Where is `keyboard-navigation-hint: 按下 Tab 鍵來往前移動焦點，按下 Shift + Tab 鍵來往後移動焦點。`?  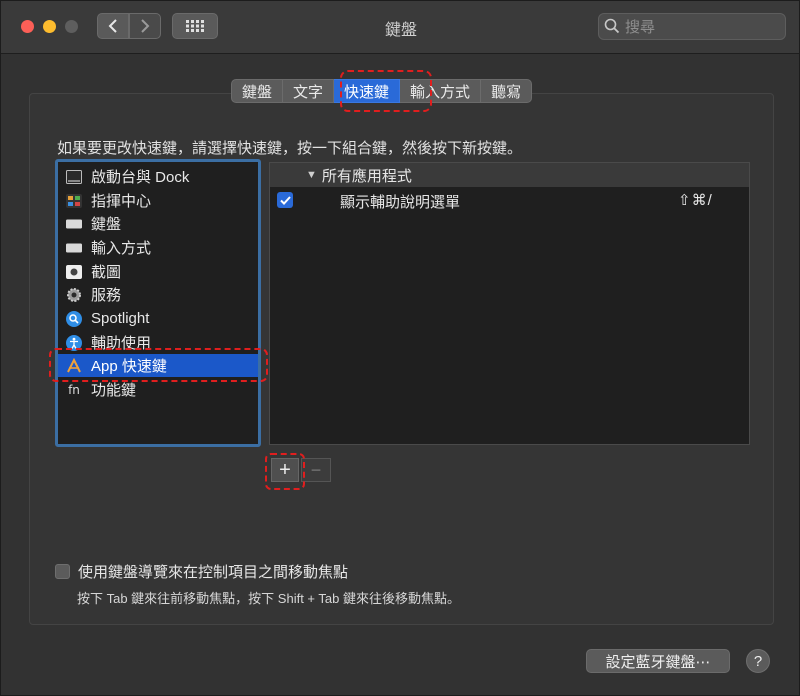
keyboard-navigation-hint: 按下 Tab 鍵來往前移動焦點，按下 Shift + Tab 鍵來往後移動焦點。 is located at coordinates (268, 598).